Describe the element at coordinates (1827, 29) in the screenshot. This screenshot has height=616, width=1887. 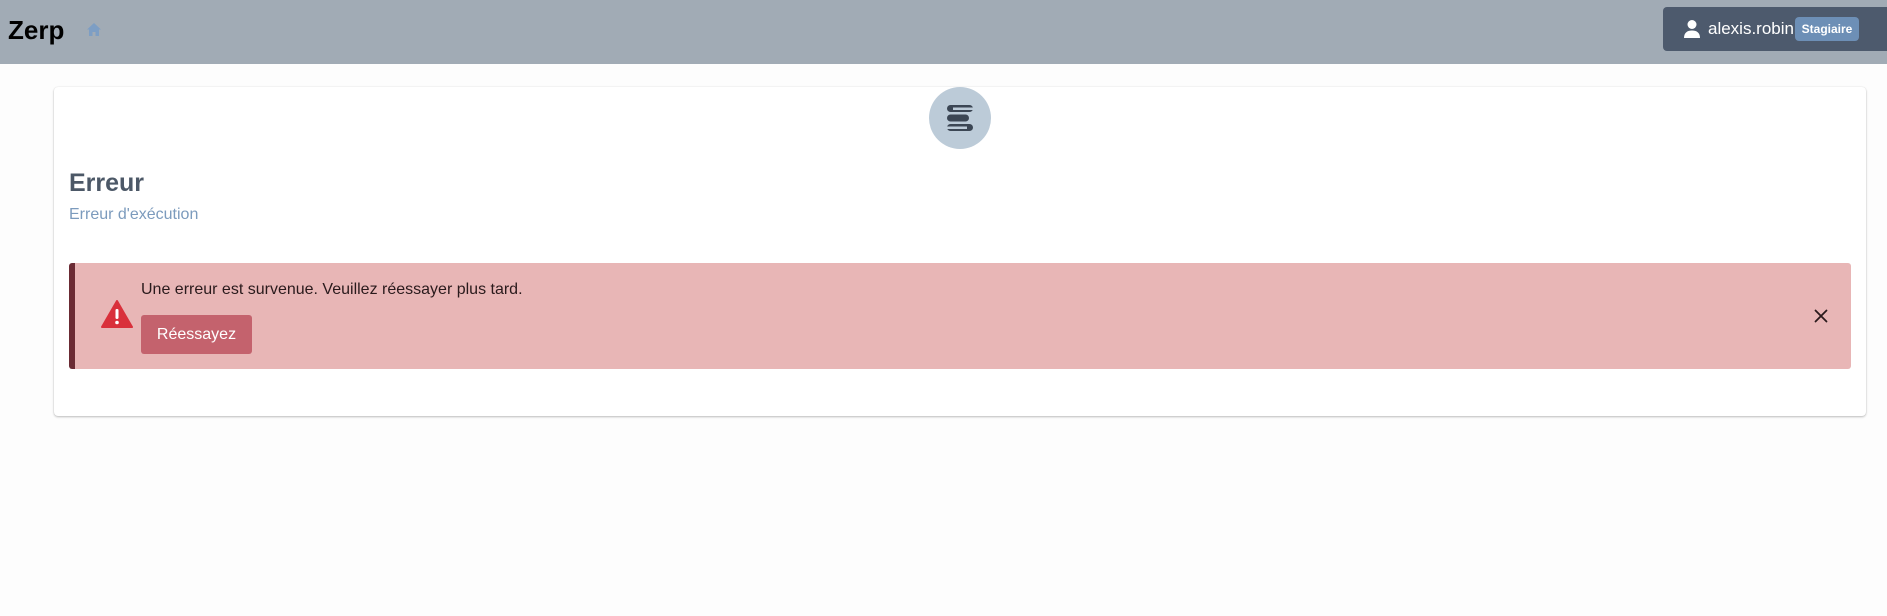
I see `role-badge: Stagiaire` at that location.